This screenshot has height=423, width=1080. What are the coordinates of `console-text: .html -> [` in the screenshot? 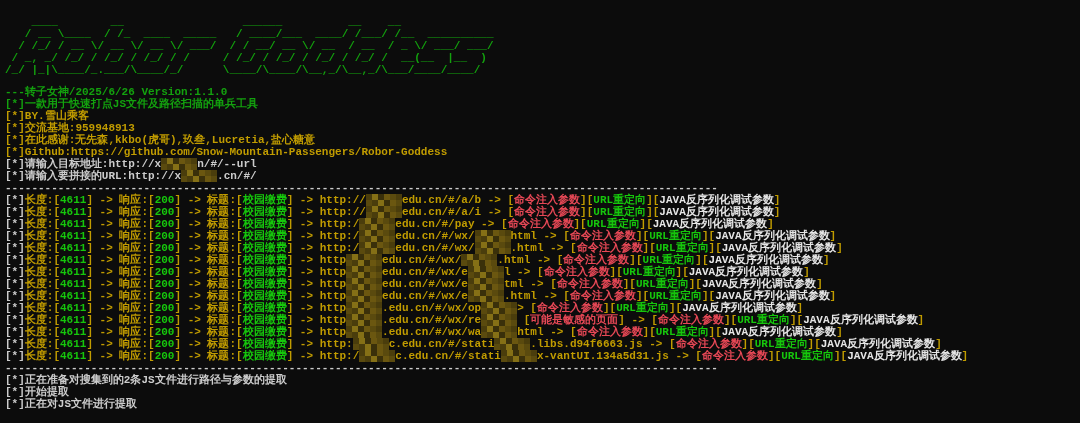 It's located at (543, 248).